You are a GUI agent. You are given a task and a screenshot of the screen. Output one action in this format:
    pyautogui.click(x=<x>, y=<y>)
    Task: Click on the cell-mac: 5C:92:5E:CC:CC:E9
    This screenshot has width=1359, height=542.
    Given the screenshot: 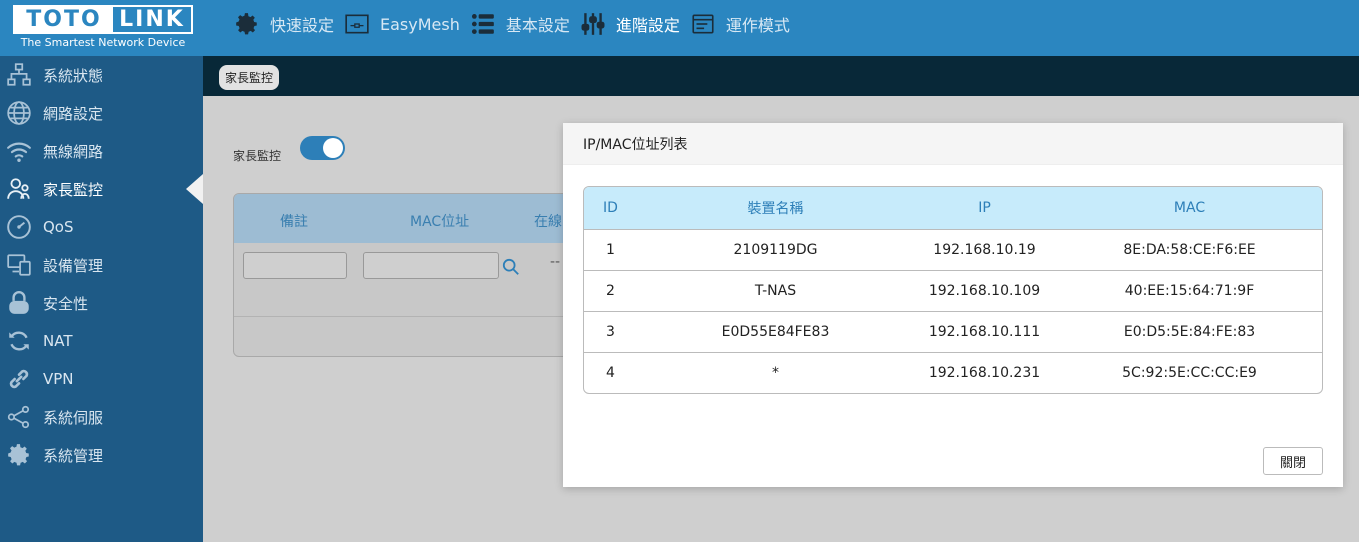 What is the action you would take?
    pyautogui.click(x=1189, y=372)
    